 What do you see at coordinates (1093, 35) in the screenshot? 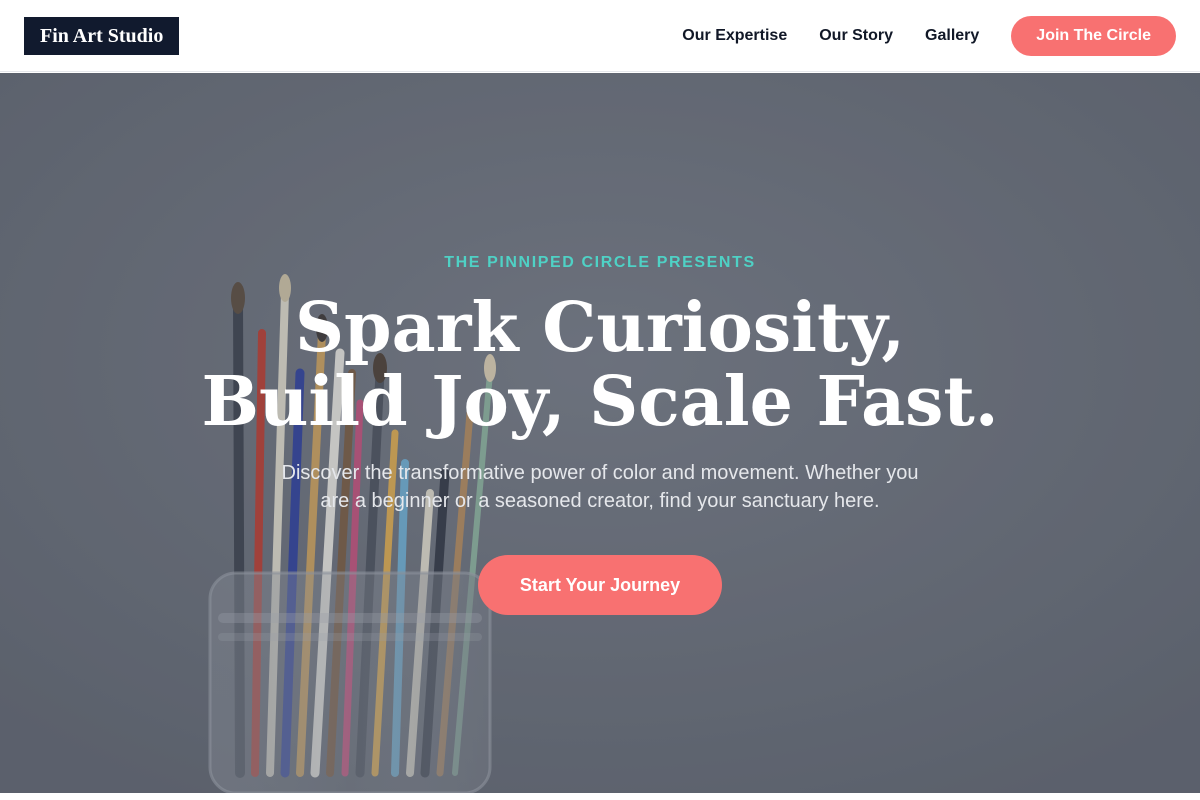
I see `join-the-circle-button: Join The Circle` at bounding box center [1093, 35].